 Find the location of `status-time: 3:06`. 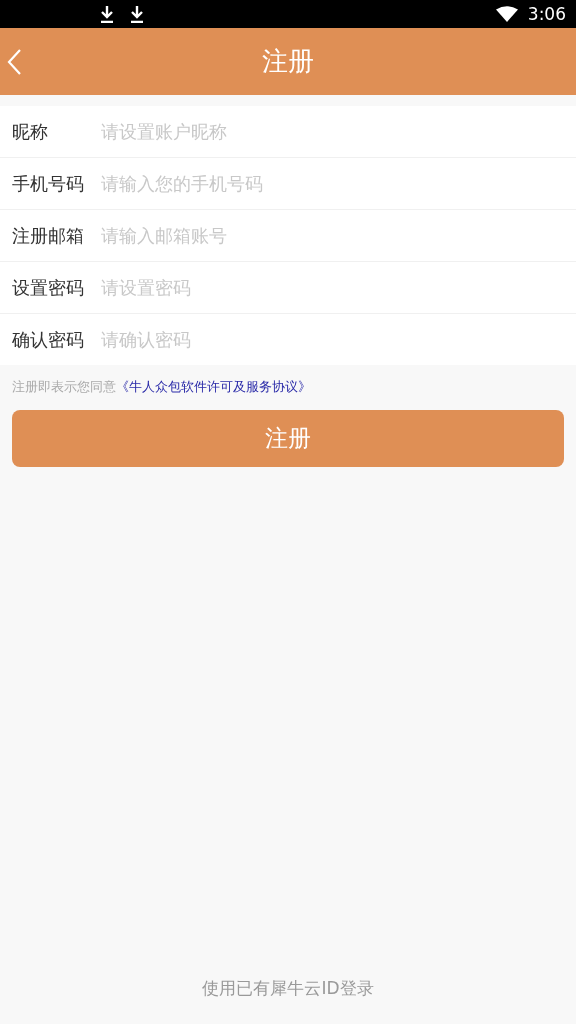

status-time: 3:06 is located at coordinates (546, 14).